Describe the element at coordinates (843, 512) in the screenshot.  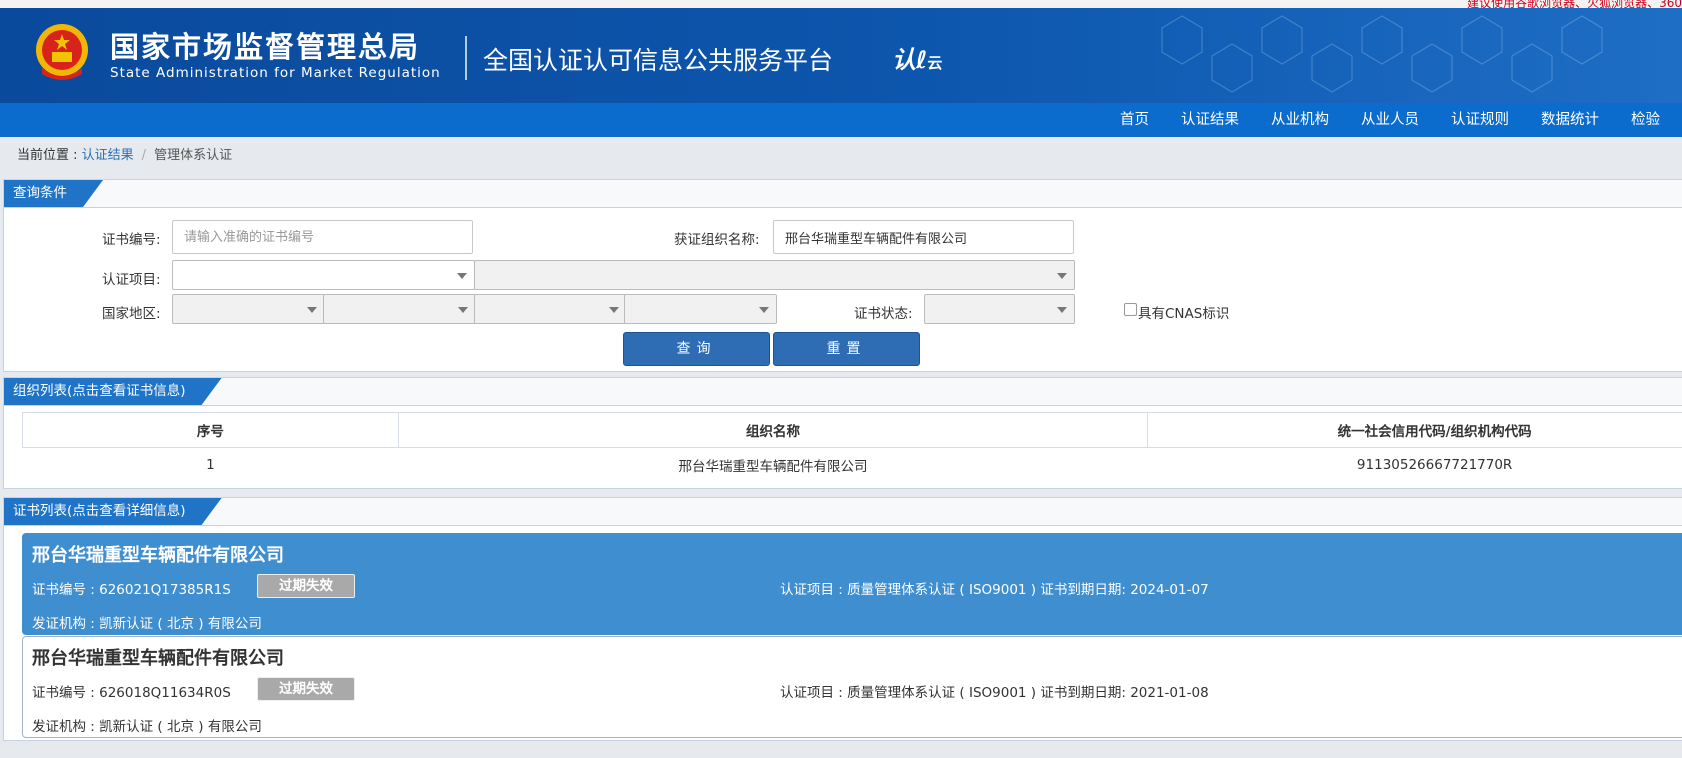
I see `cert-list-header: 证书列表(点击查看详细信息)` at that location.